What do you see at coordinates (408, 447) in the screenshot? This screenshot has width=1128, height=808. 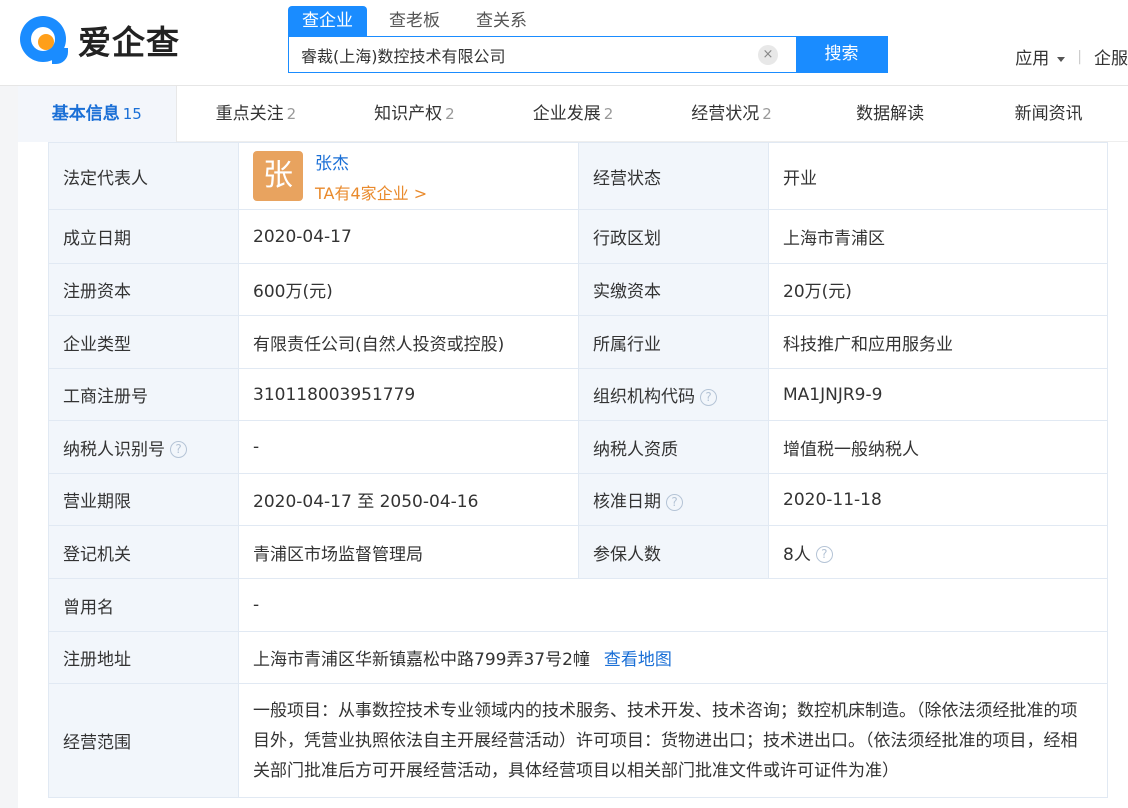 I see `taxpayer-id-value: -` at bounding box center [408, 447].